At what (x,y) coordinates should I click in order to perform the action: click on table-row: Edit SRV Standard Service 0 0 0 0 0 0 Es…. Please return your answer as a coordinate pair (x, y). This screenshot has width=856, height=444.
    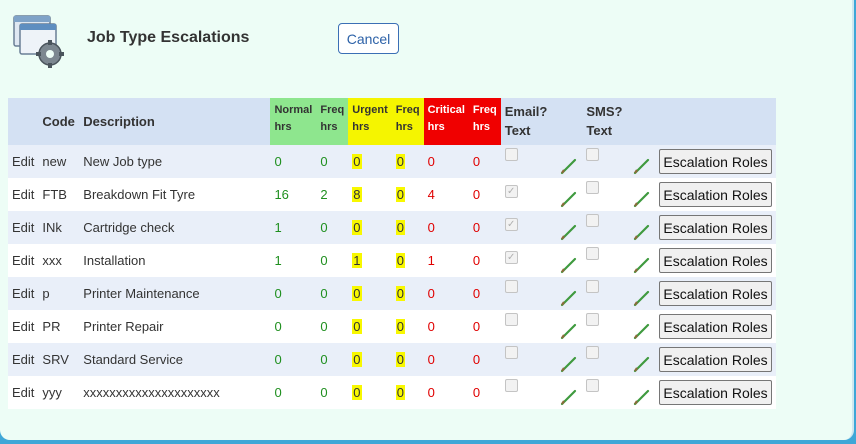
    Looking at the image, I should click on (392, 359).